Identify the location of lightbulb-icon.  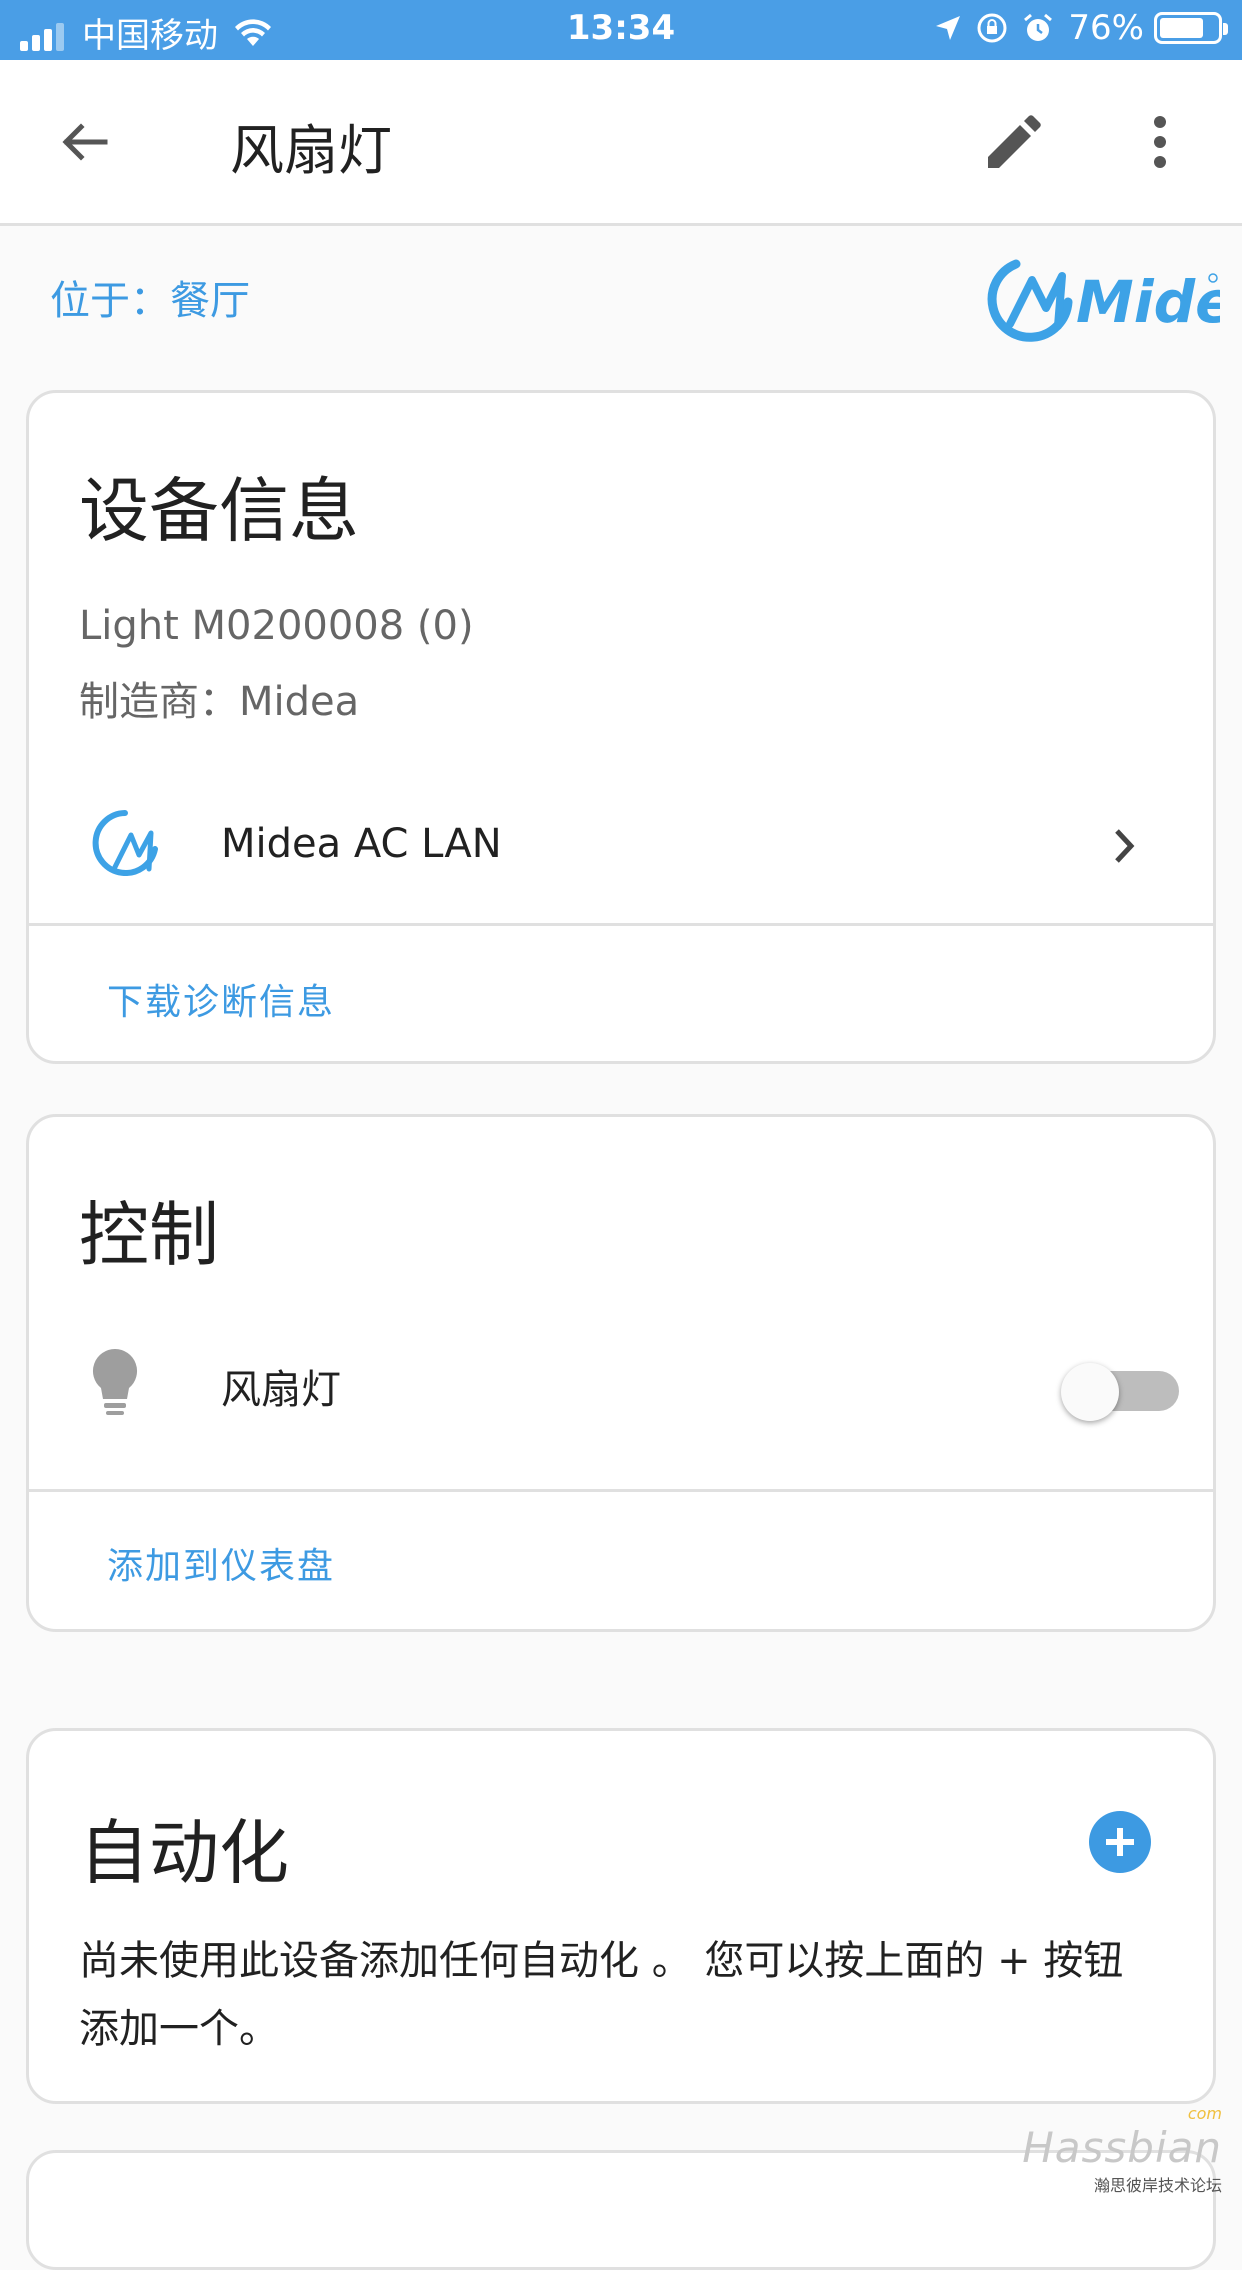
(115, 1382).